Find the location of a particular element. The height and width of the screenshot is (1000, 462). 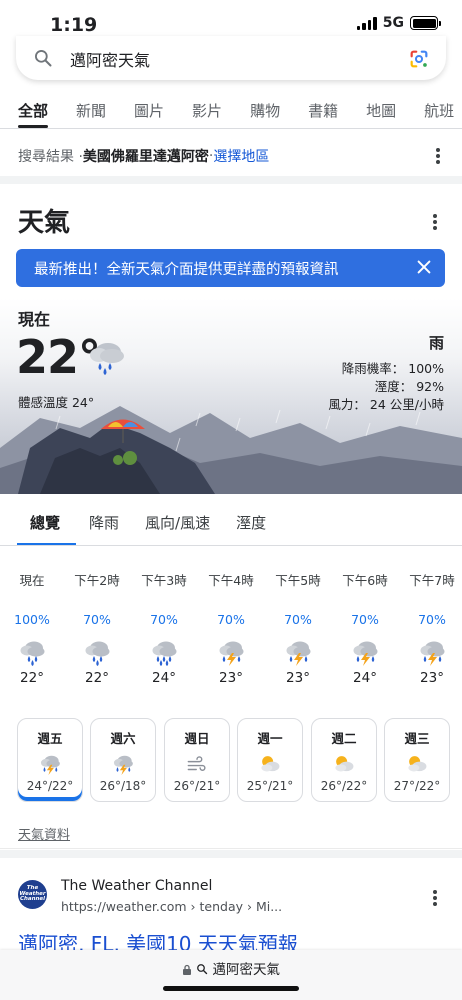

results-more-icon is located at coordinates (438, 156).